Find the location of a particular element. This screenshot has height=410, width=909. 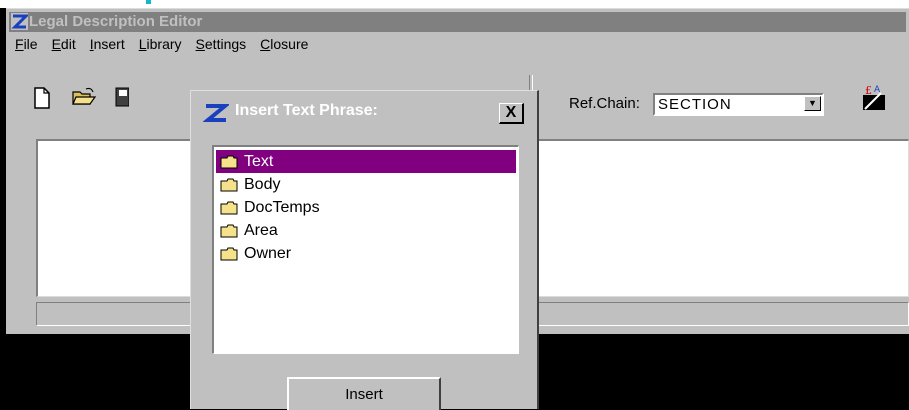

menu-file: File is located at coordinates (26, 44).